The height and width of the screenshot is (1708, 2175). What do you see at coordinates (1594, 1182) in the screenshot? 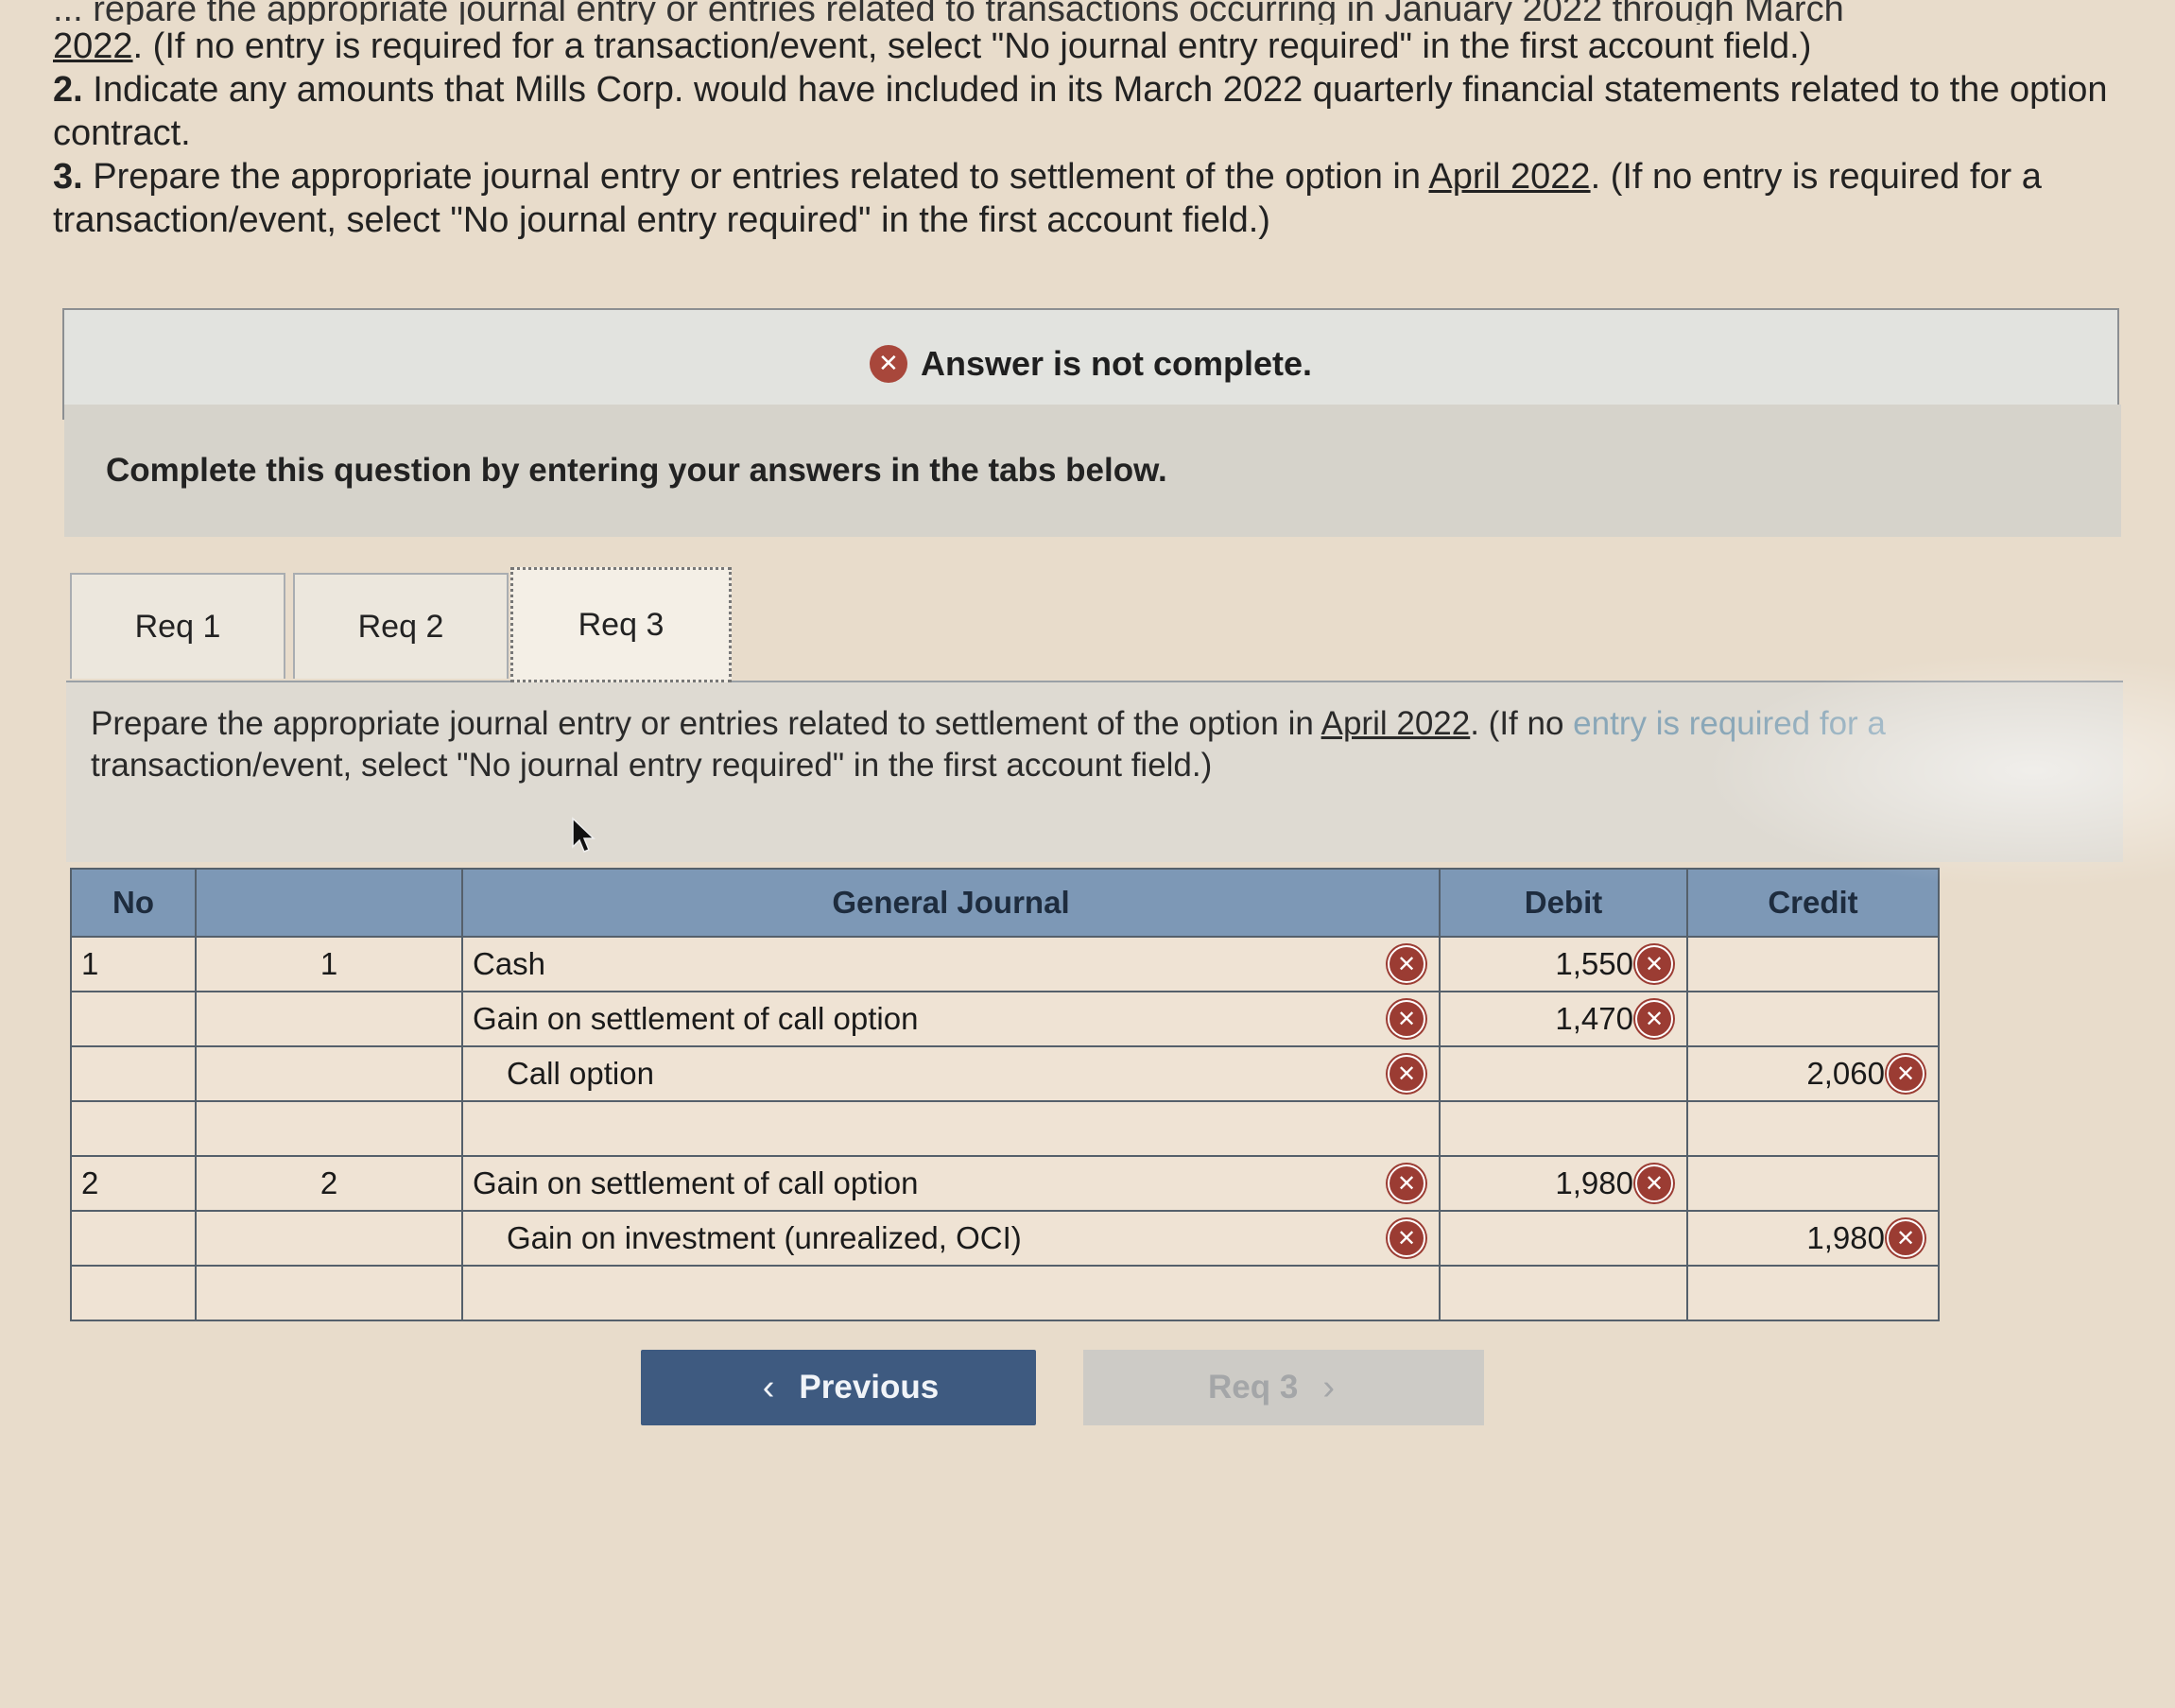
I see `debit-cell-value: 1,980` at bounding box center [1594, 1182].